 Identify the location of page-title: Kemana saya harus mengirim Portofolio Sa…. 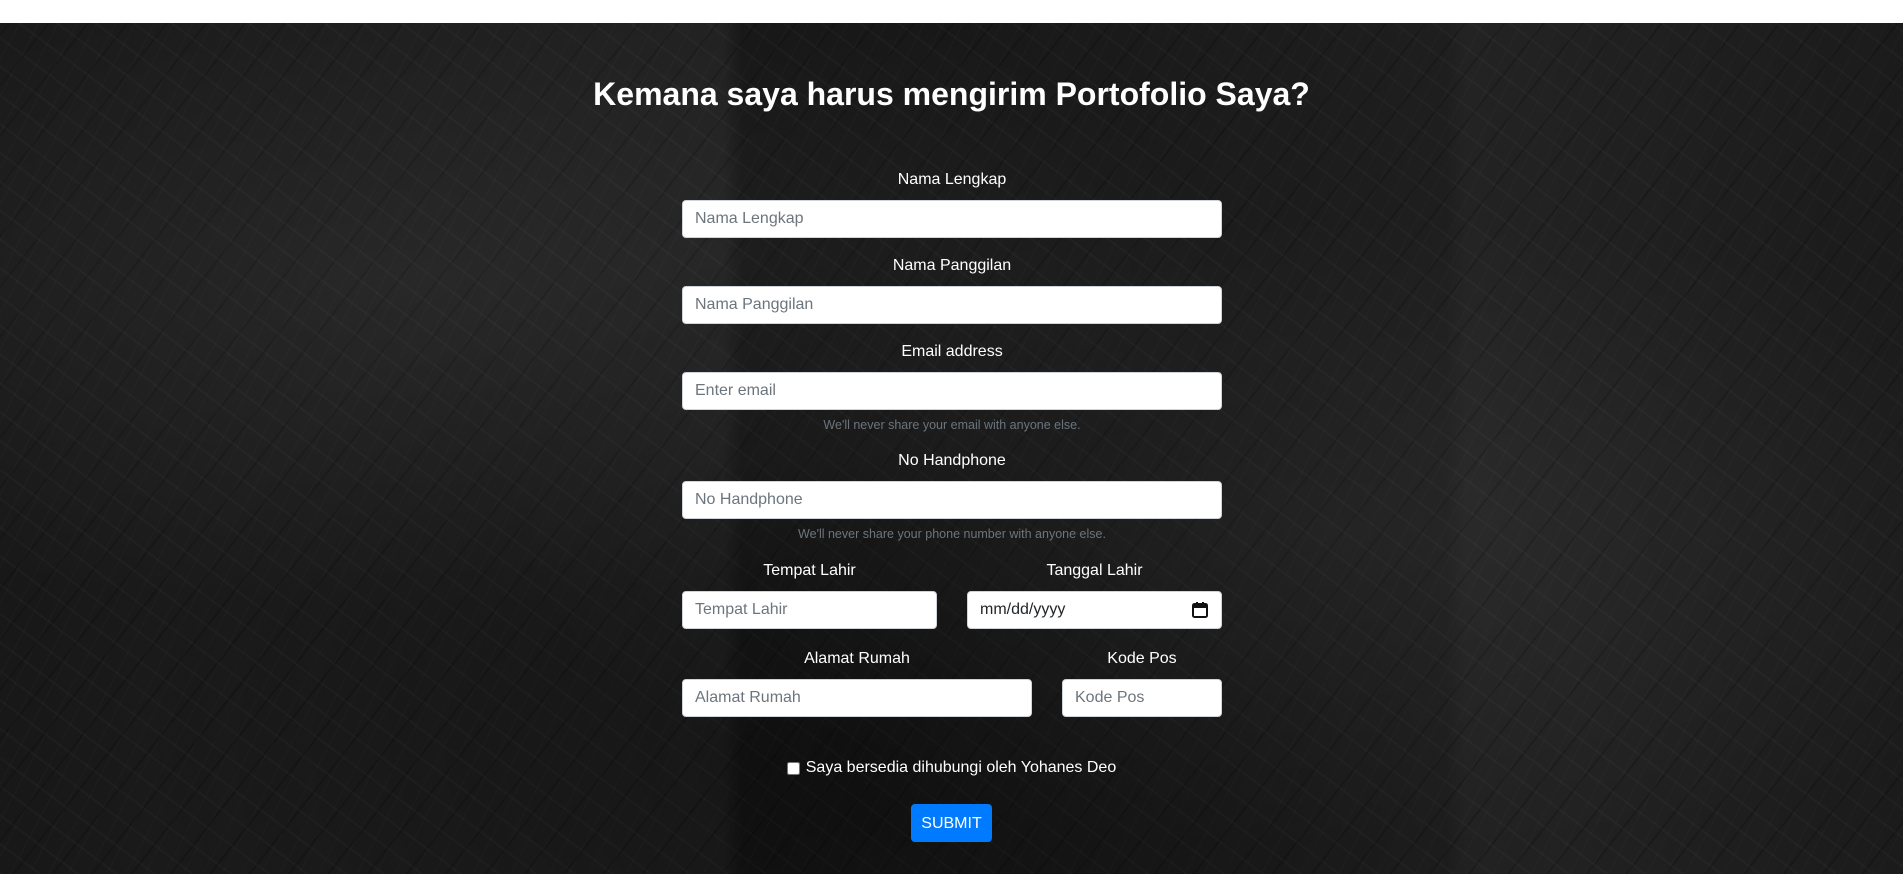
(951, 94).